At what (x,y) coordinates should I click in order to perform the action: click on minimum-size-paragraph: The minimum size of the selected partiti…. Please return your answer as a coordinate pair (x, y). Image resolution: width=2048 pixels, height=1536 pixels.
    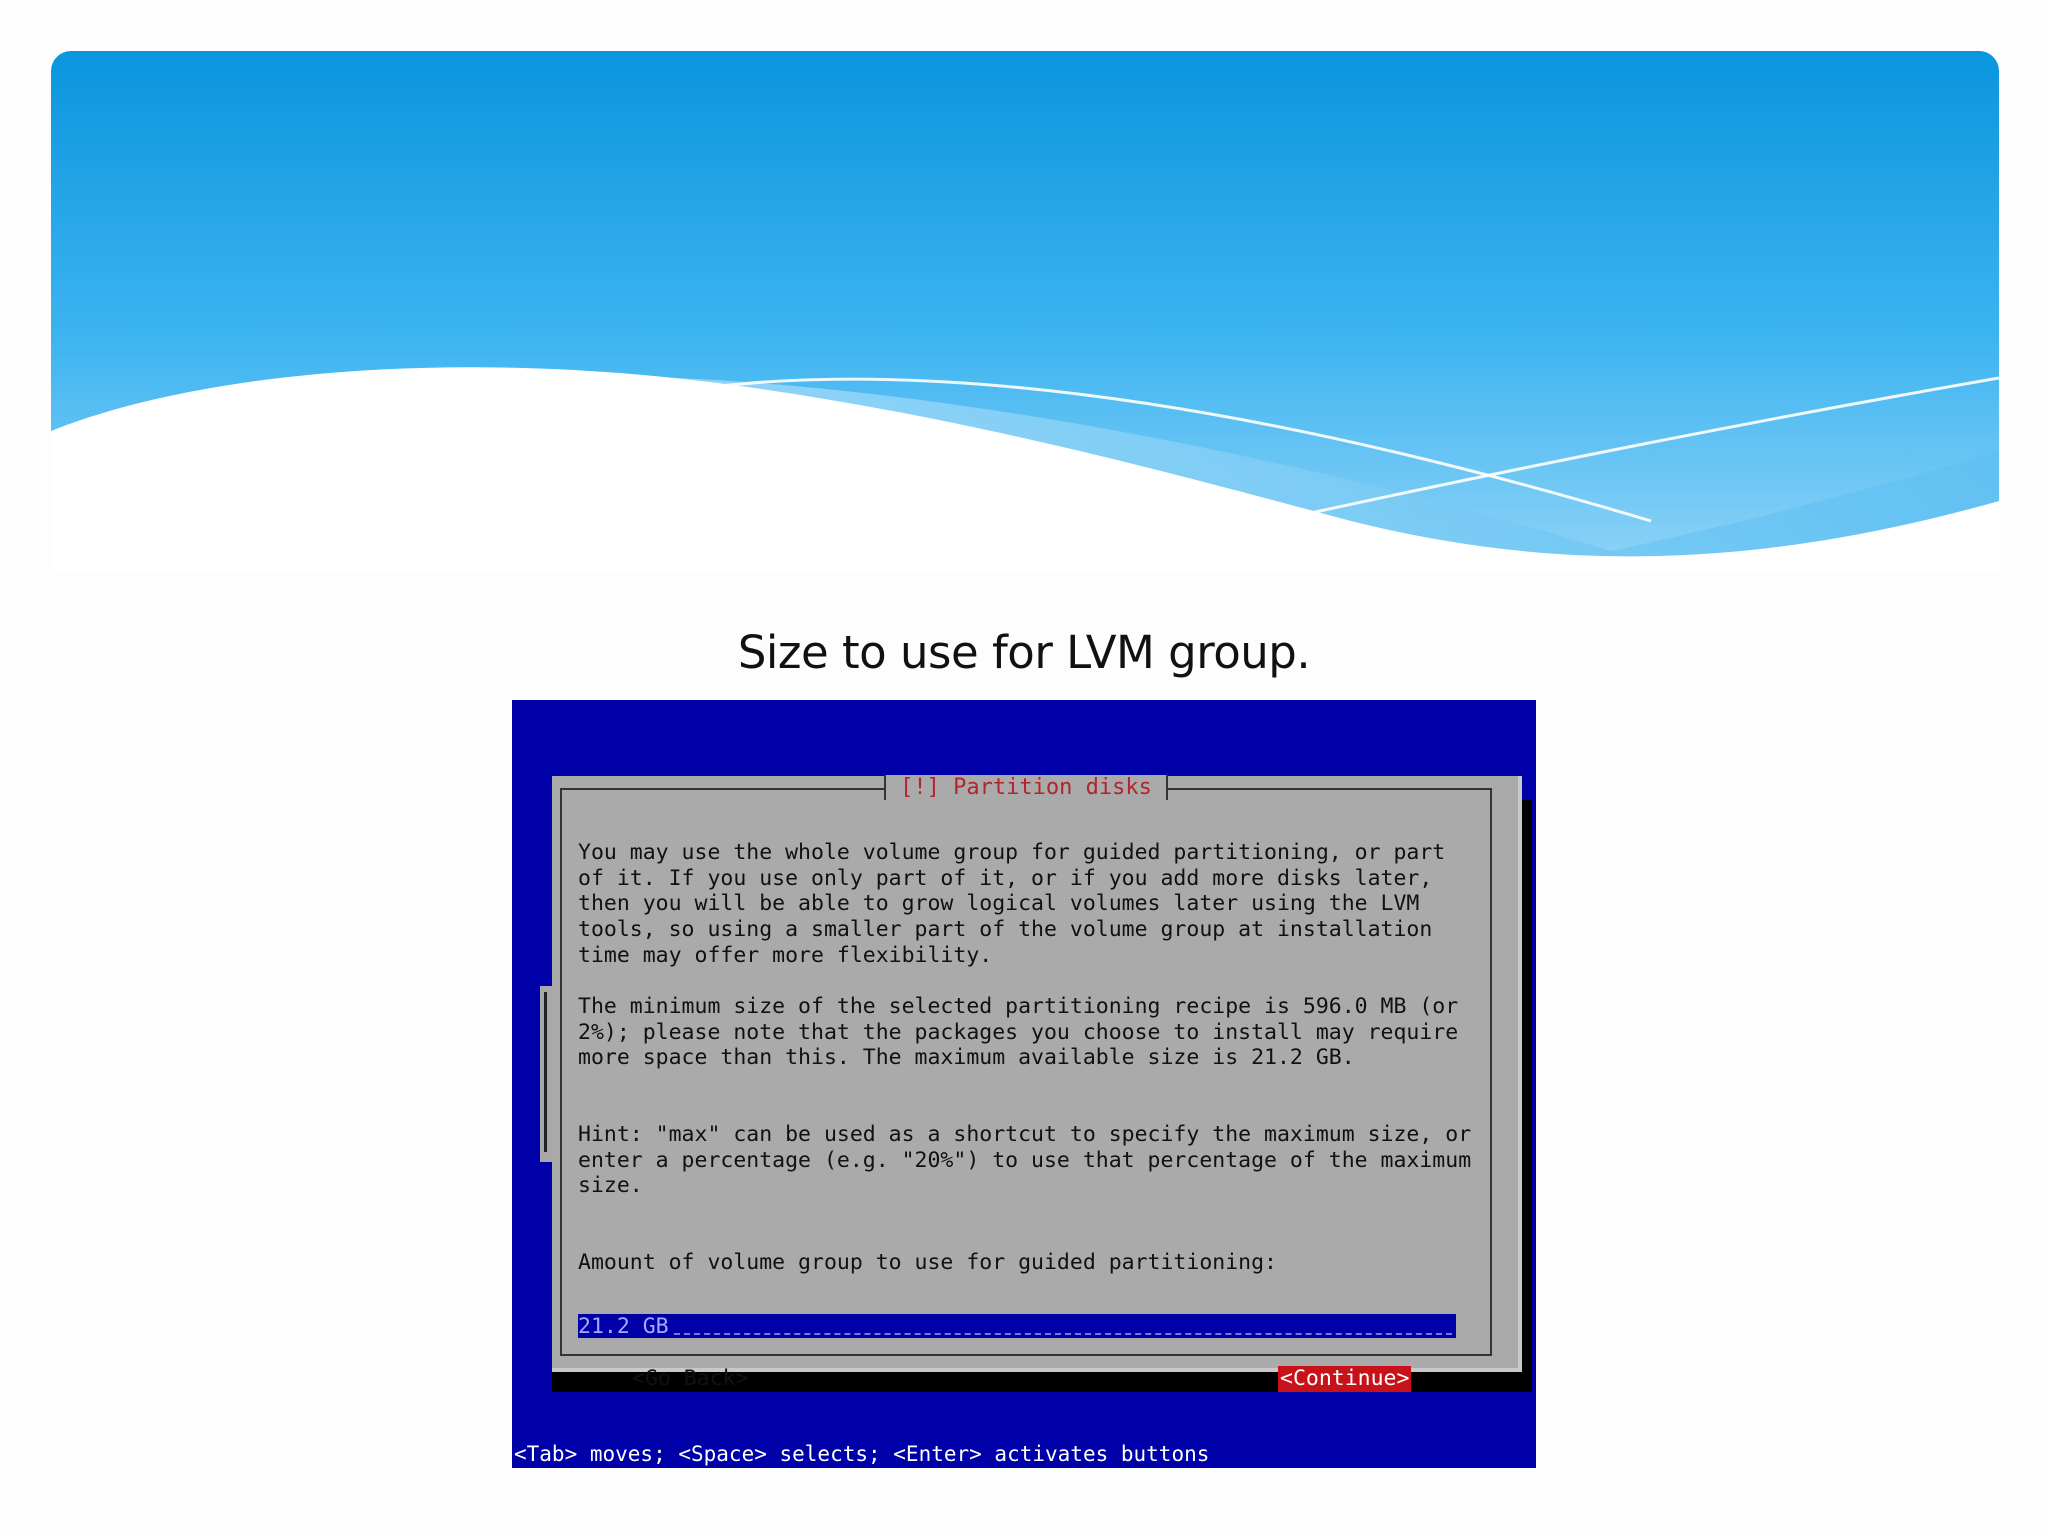
    Looking at the image, I should click on (1018, 1032).